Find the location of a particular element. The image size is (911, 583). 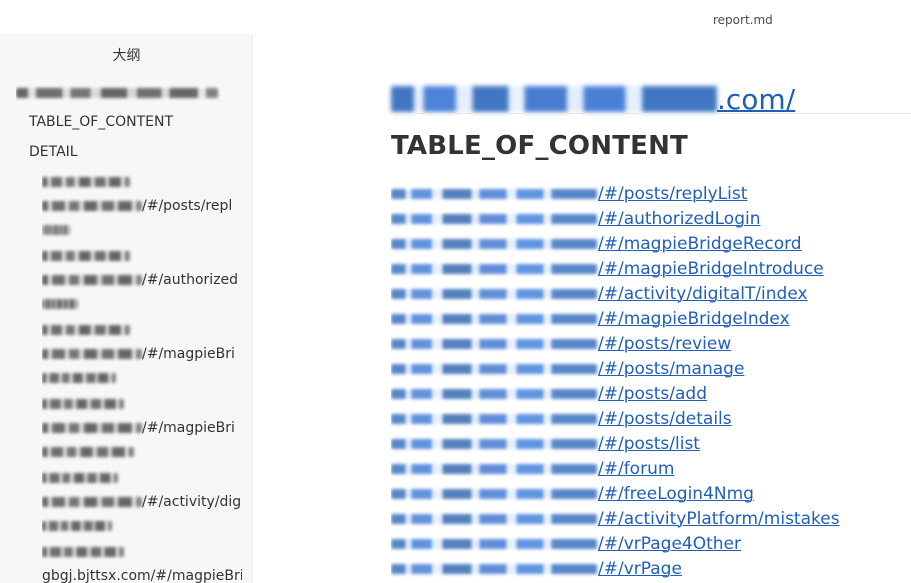

table-of-content-heading: TABLE_OF_CONTENT is located at coordinates (539, 146).